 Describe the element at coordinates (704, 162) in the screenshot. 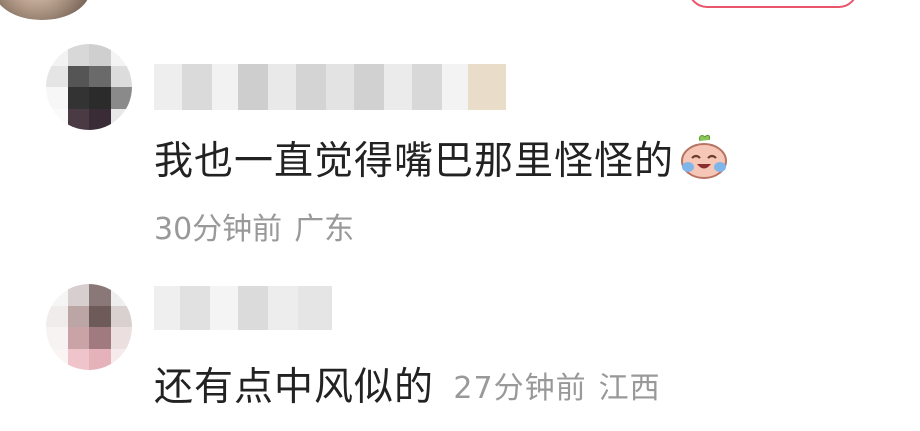

I see `laughing-crying-emoji-icon` at that location.